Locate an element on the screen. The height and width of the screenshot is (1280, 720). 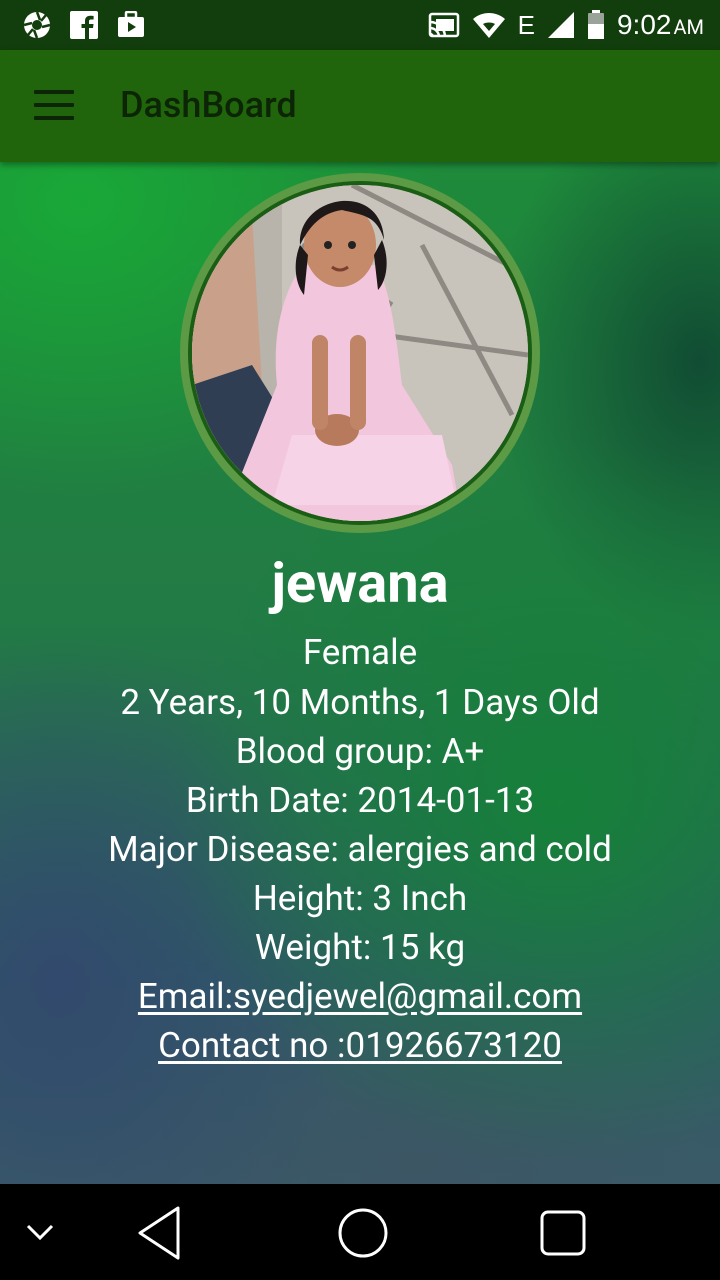
collapse-icon is located at coordinates (40, 1232).